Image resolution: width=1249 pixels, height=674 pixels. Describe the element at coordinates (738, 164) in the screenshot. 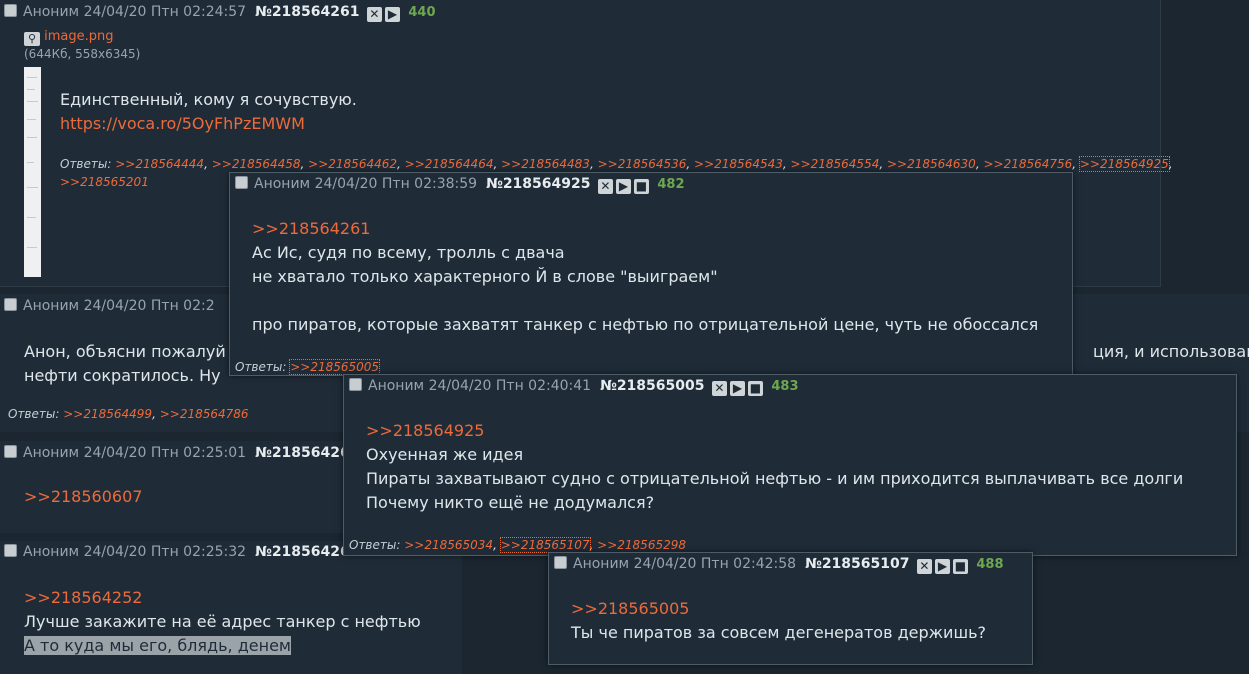

I see `reply-link: >>218564543` at that location.